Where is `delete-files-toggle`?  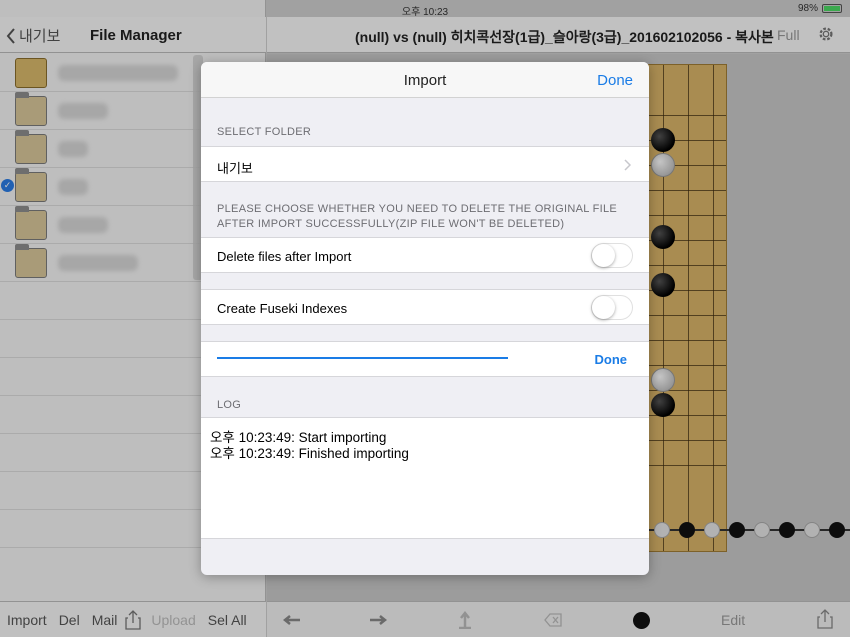
delete-files-toggle is located at coordinates (612, 255).